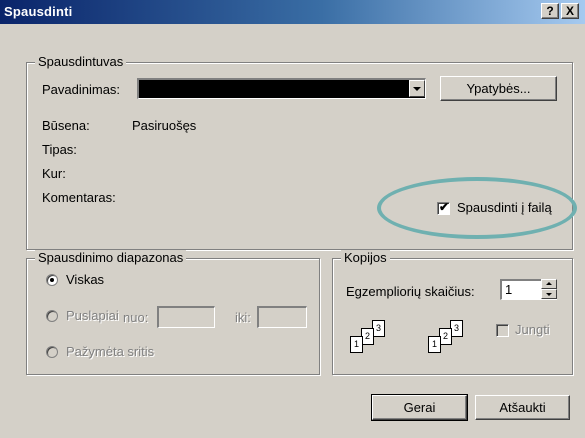  Describe the element at coordinates (79, 197) in the screenshot. I see `comment-label: Komentaras:` at that location.